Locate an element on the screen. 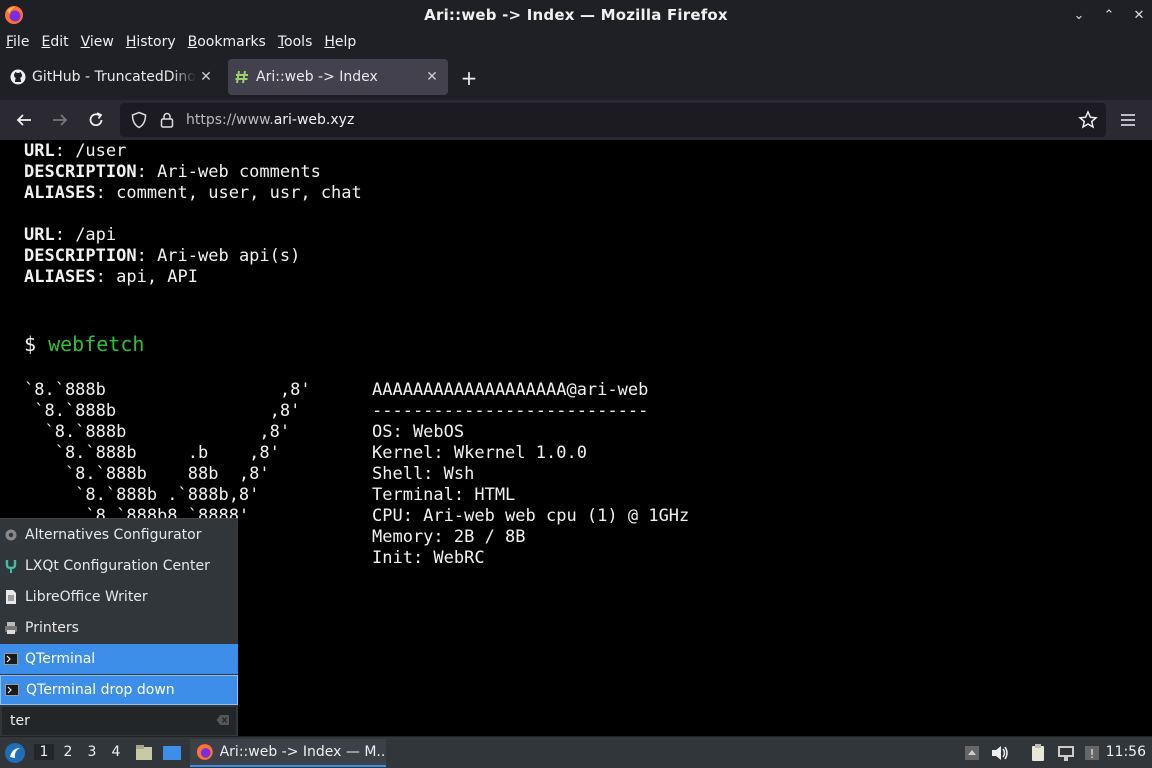  reload-button is located at coordinates (96, 120).